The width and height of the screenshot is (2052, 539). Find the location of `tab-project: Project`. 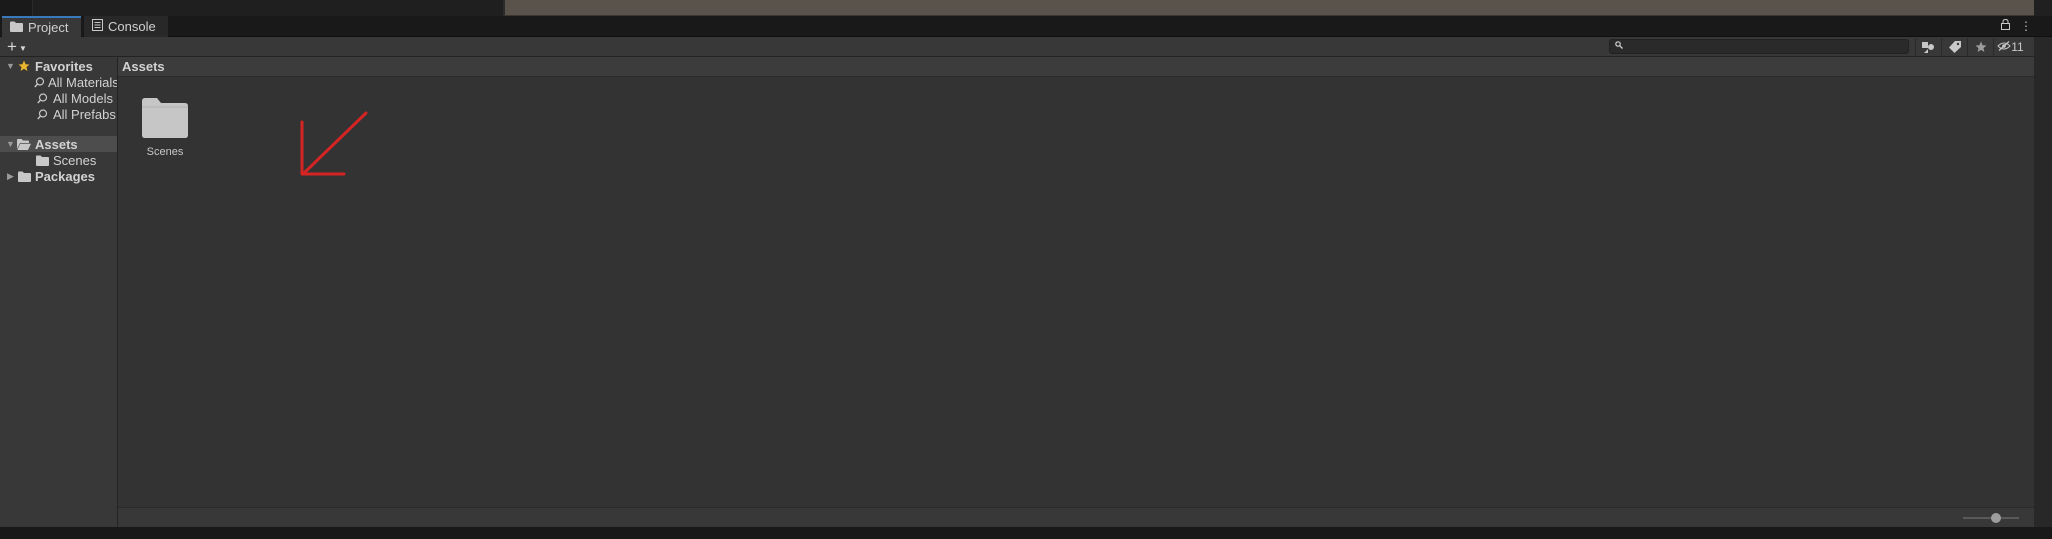

tab-project: Project is located at coordinates (41, 26).